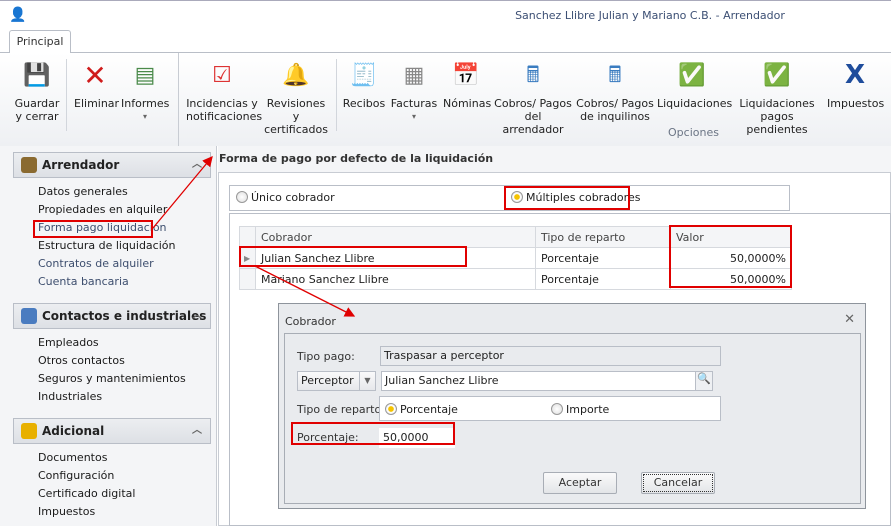  Describe the element at coordinates (247, 279) in the screenshot. I see `row-indicator` at that location.